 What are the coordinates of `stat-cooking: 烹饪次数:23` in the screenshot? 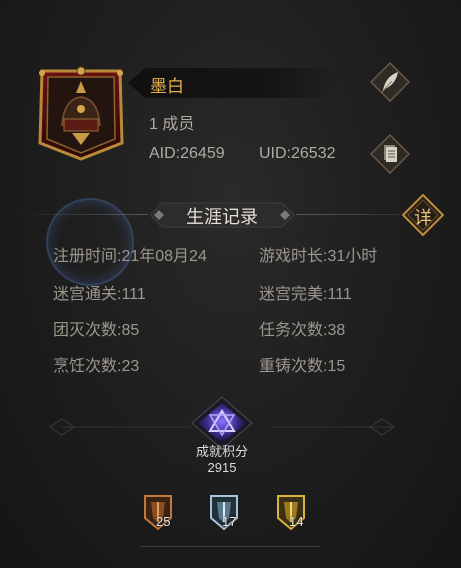 It's located at (96, 366).